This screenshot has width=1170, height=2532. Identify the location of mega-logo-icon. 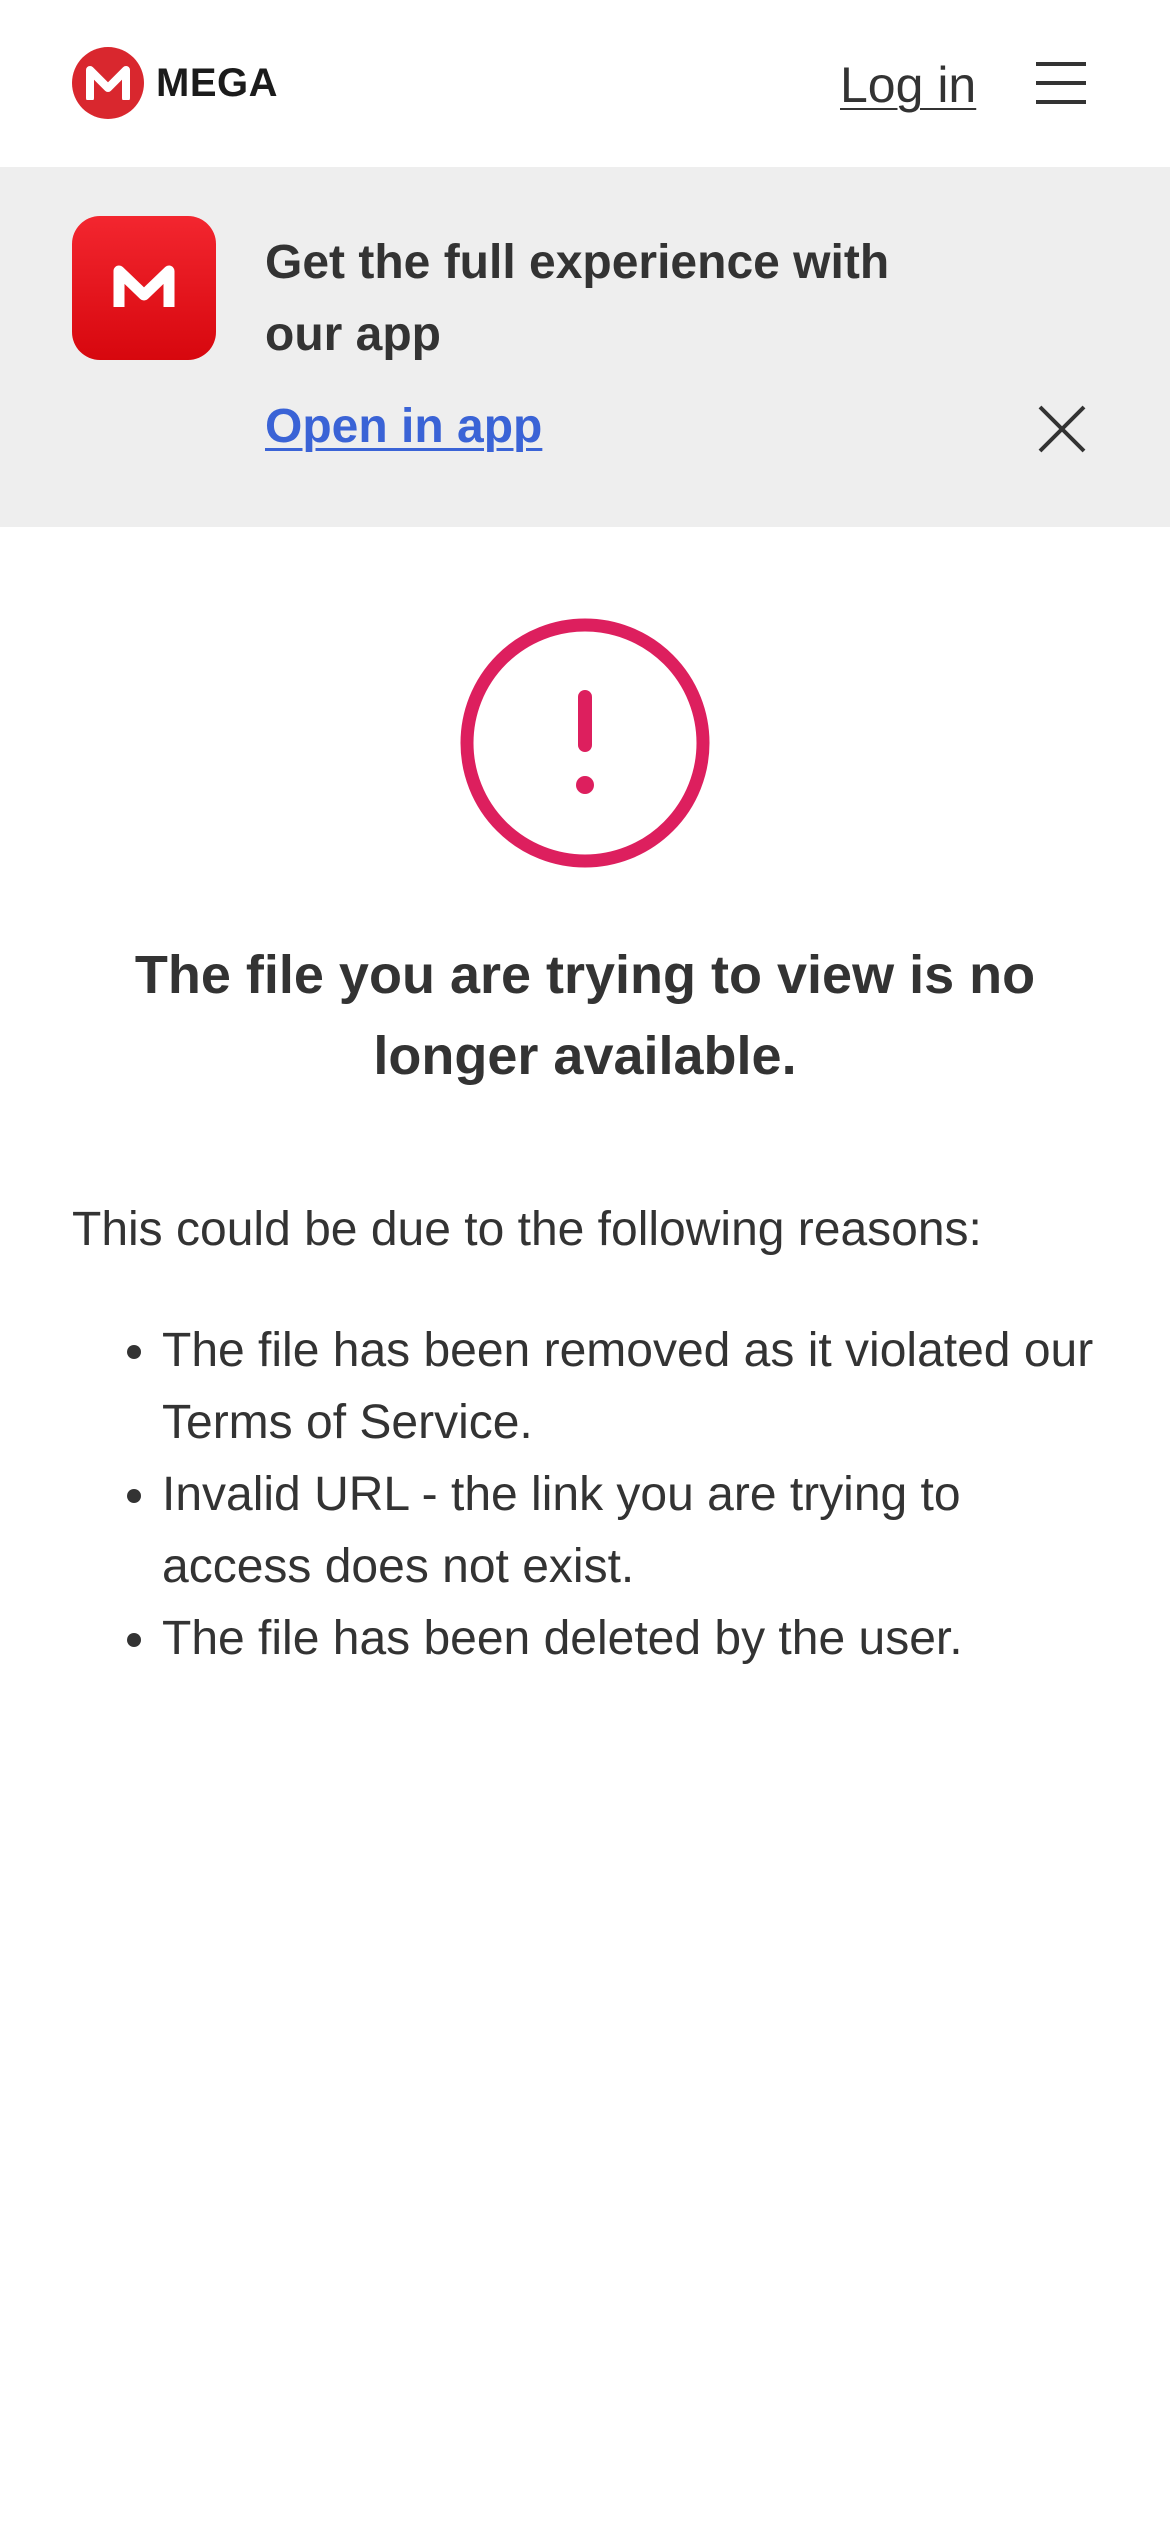
(108, 83).